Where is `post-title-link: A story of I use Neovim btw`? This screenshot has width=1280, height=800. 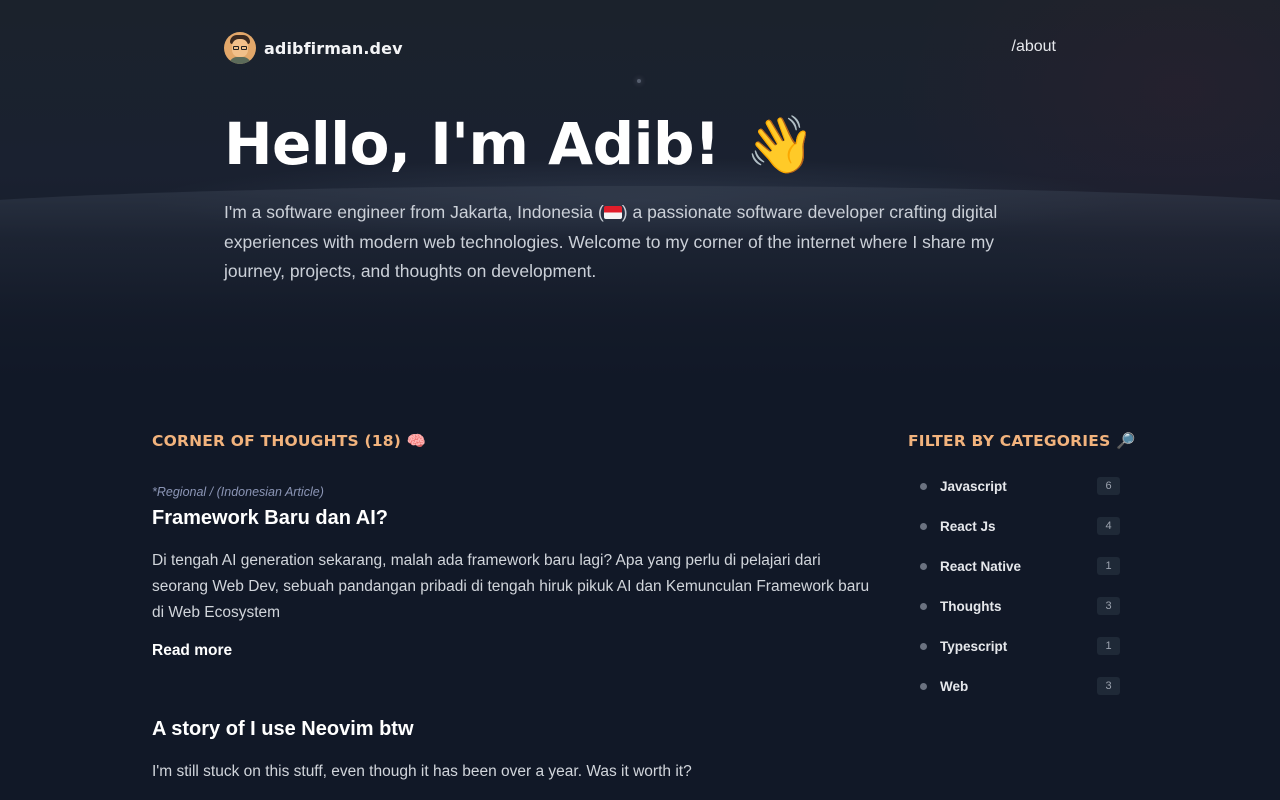
post-title-link: A story of I use Neovim btw is located at coordinates (283, 729).